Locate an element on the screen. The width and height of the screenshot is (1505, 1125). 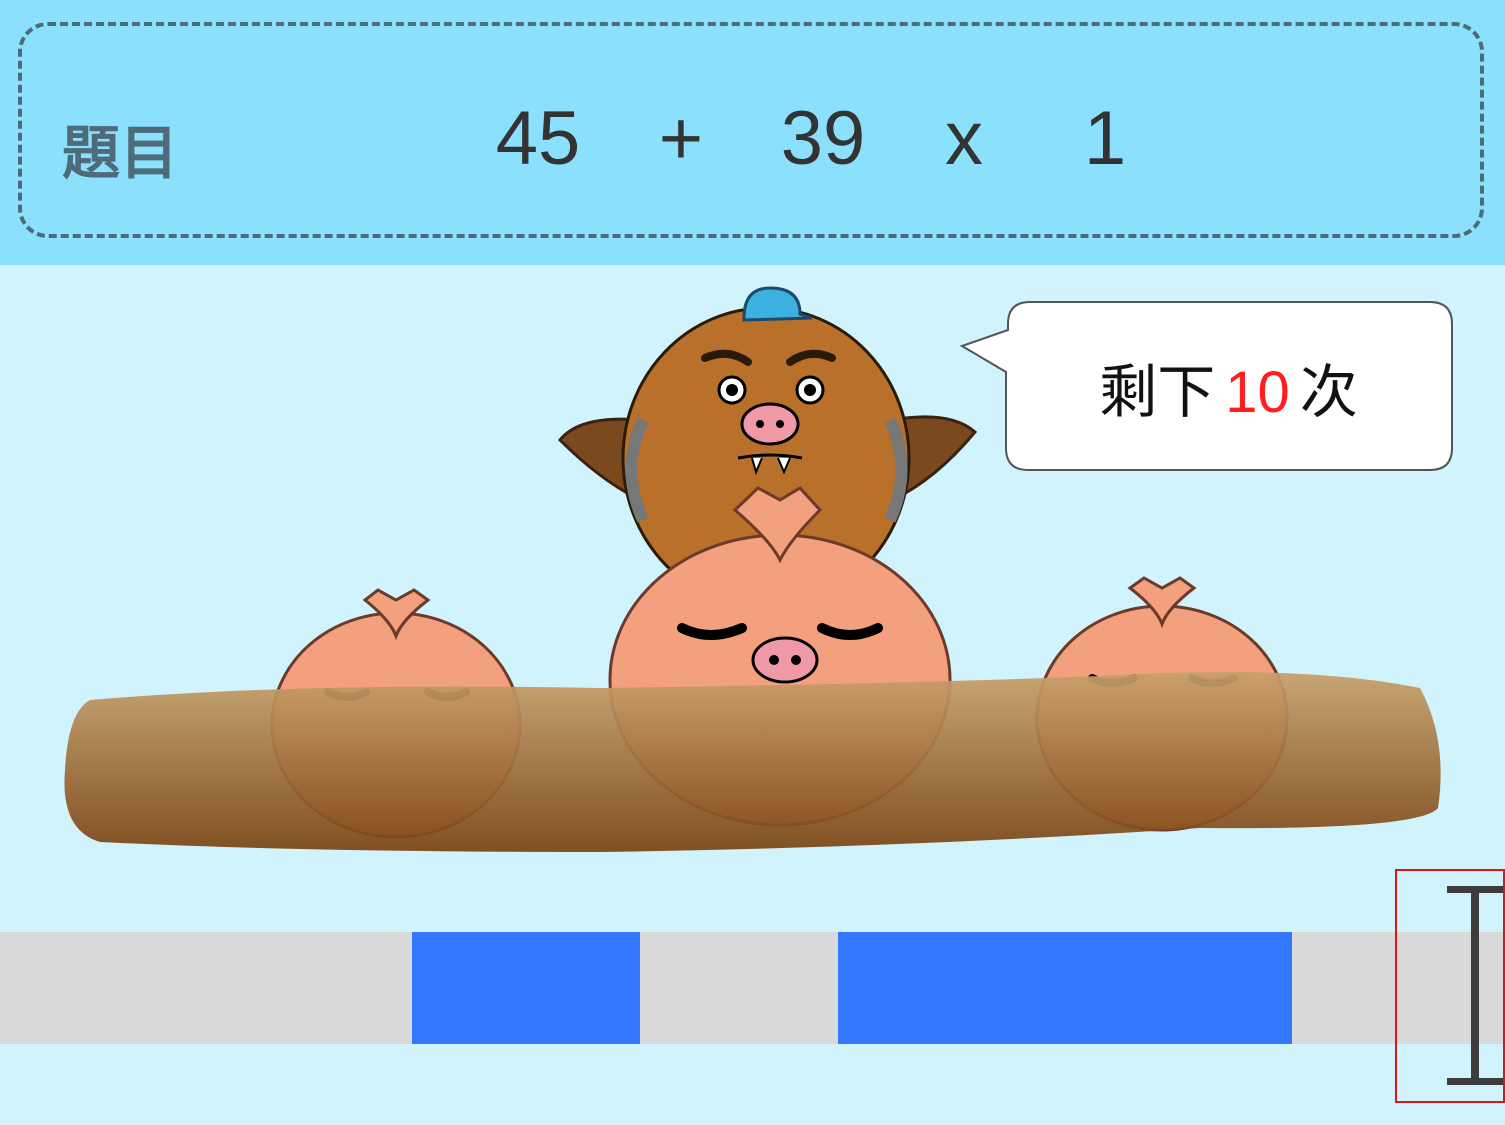
cursor-selection-box is located at coordinates (1450, 986).